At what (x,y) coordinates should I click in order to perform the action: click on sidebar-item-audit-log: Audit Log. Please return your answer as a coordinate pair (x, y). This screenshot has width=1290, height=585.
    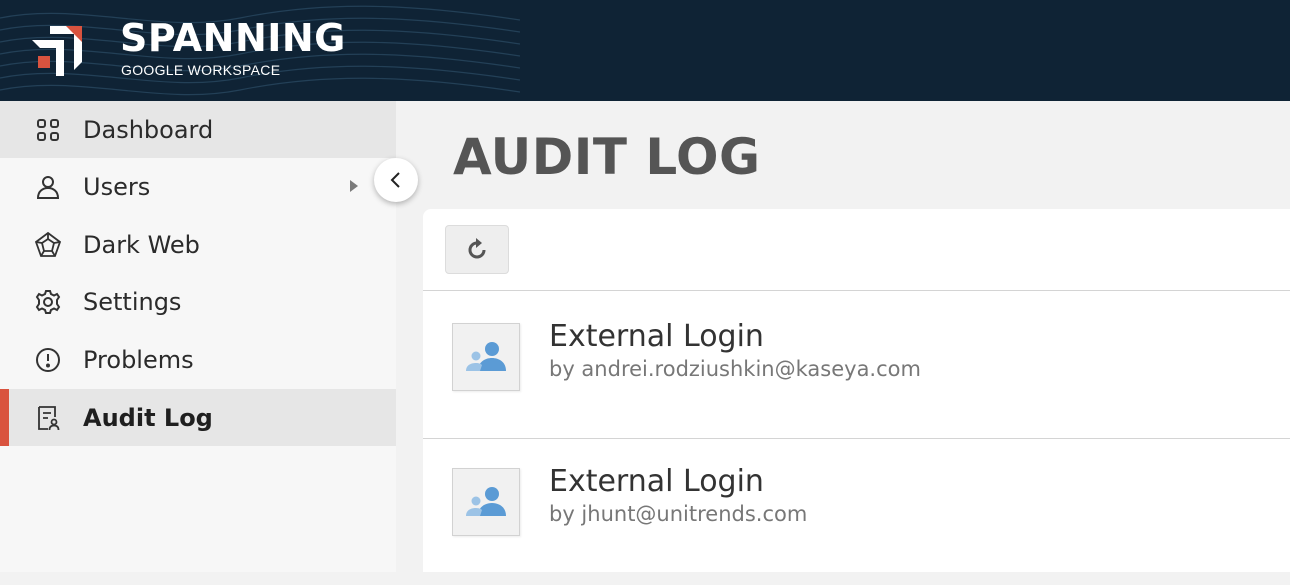
    Looking at the image, I should click on (198, 417).